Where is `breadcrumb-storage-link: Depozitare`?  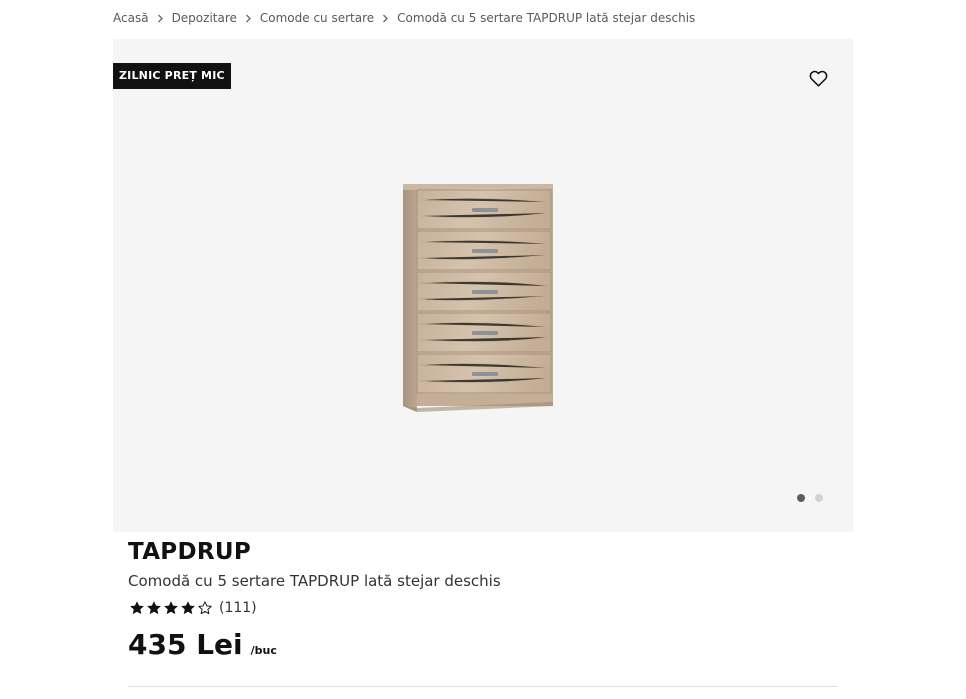
breadcrumb-storage-link: Depozitare is located at coordinates (204, 18).